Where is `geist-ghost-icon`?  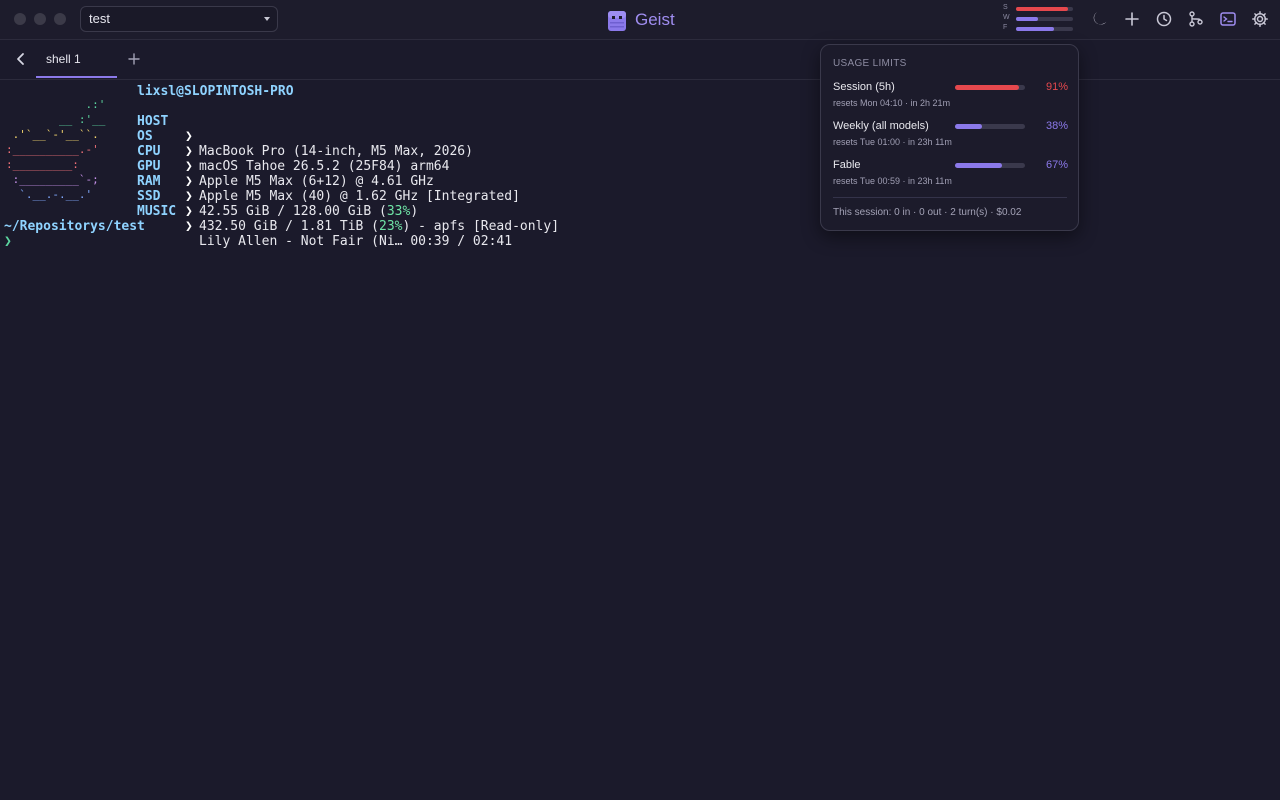 geist-ghost-icon is located at coordinates (617, 22).